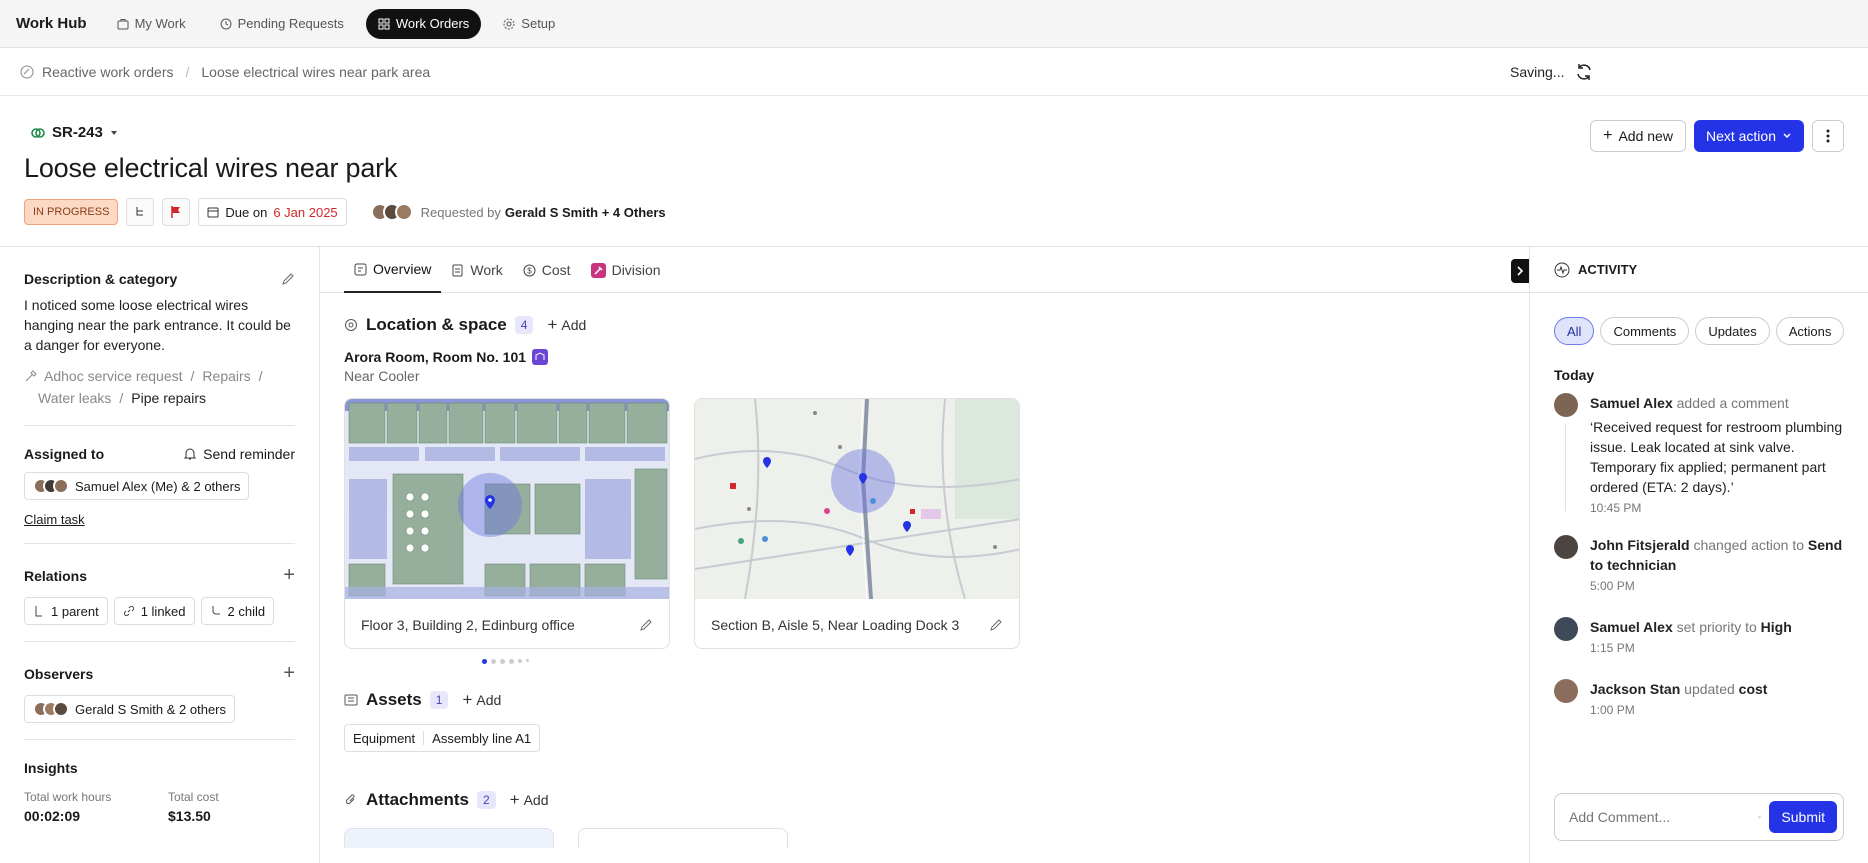  I want to click on observers-chip: Gerald S Smith & 2 others, so click(130, 709).